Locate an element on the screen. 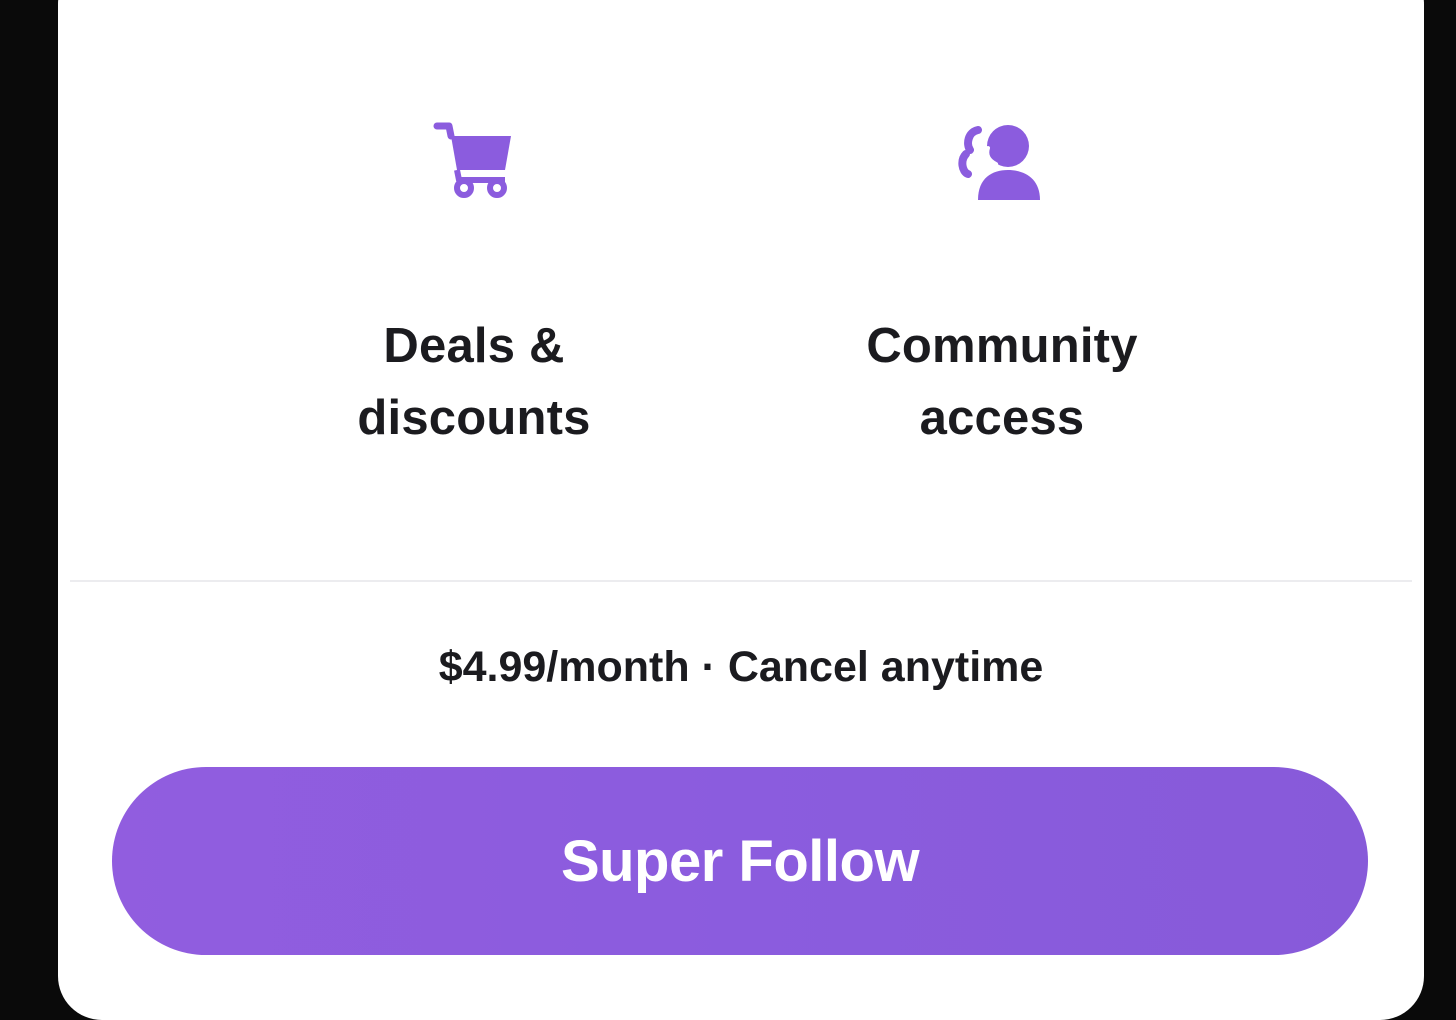  feature-label-line: Community is located at coordinates (1002, 346).